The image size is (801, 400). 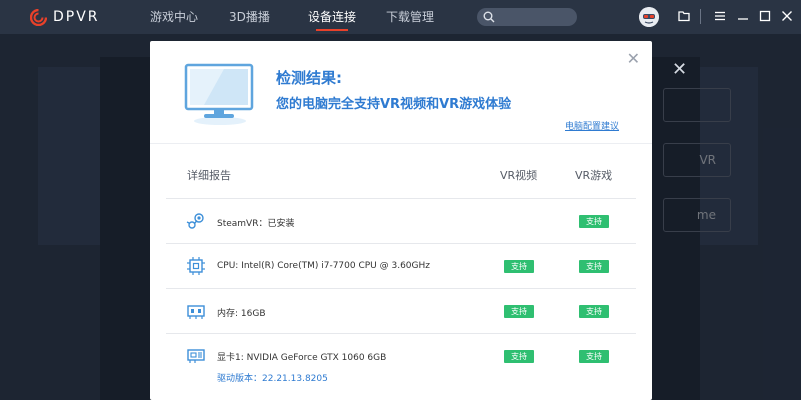 I want to click on folder-icon, so click(x=684, y=16).